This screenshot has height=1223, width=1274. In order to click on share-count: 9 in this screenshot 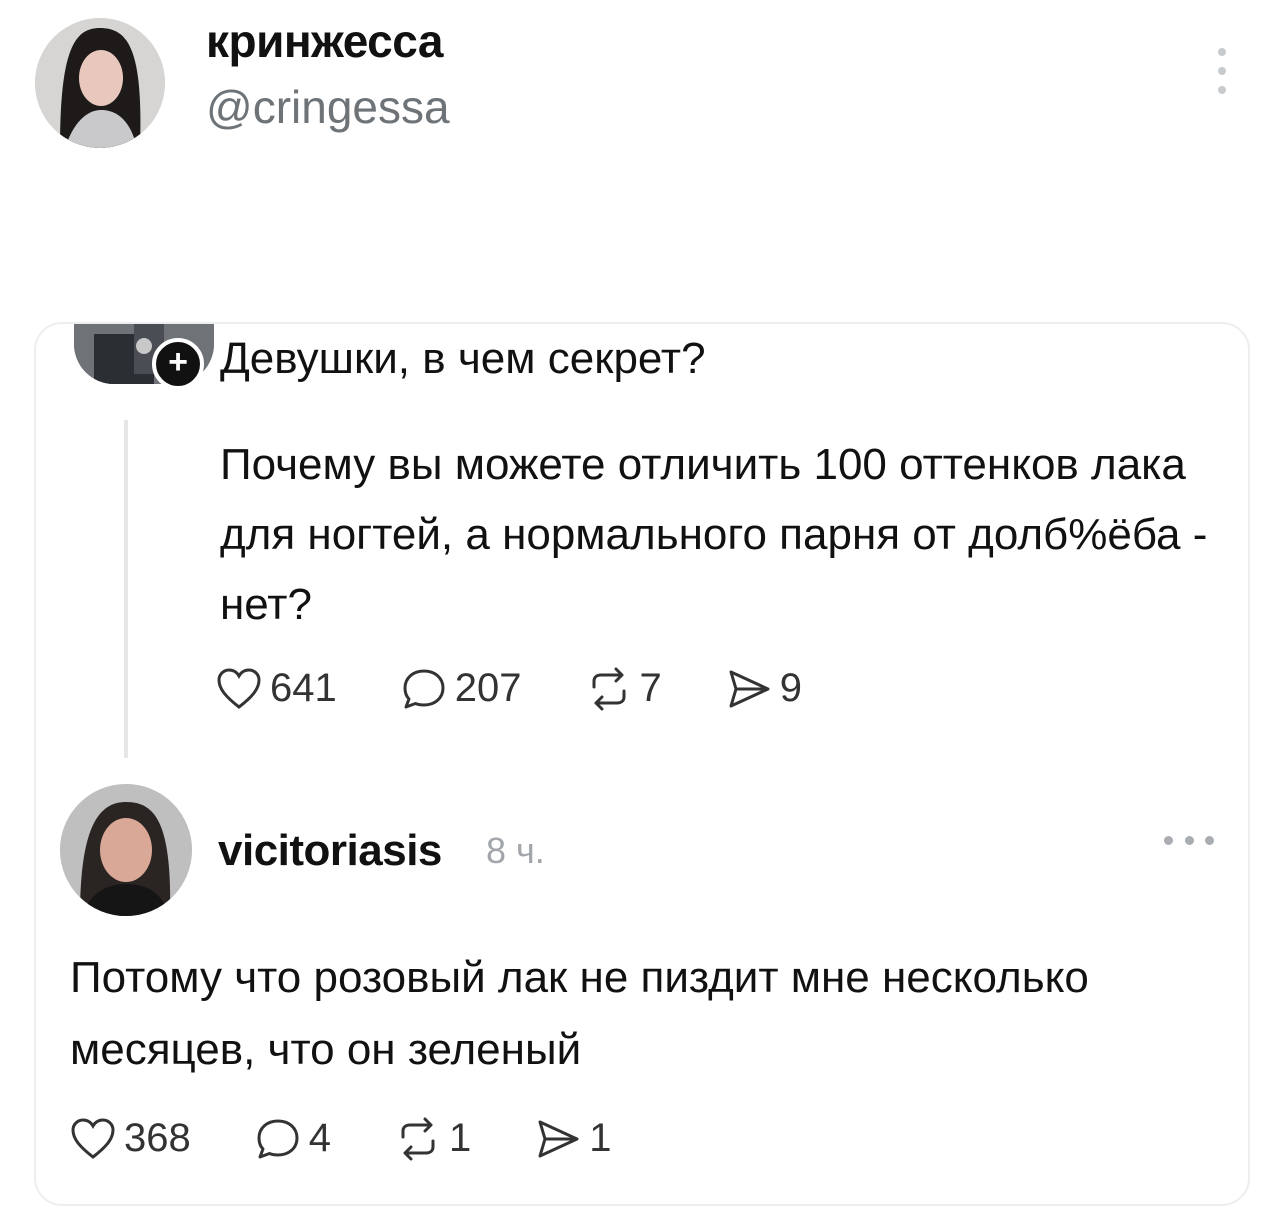, I will do `click(790, 688)`.